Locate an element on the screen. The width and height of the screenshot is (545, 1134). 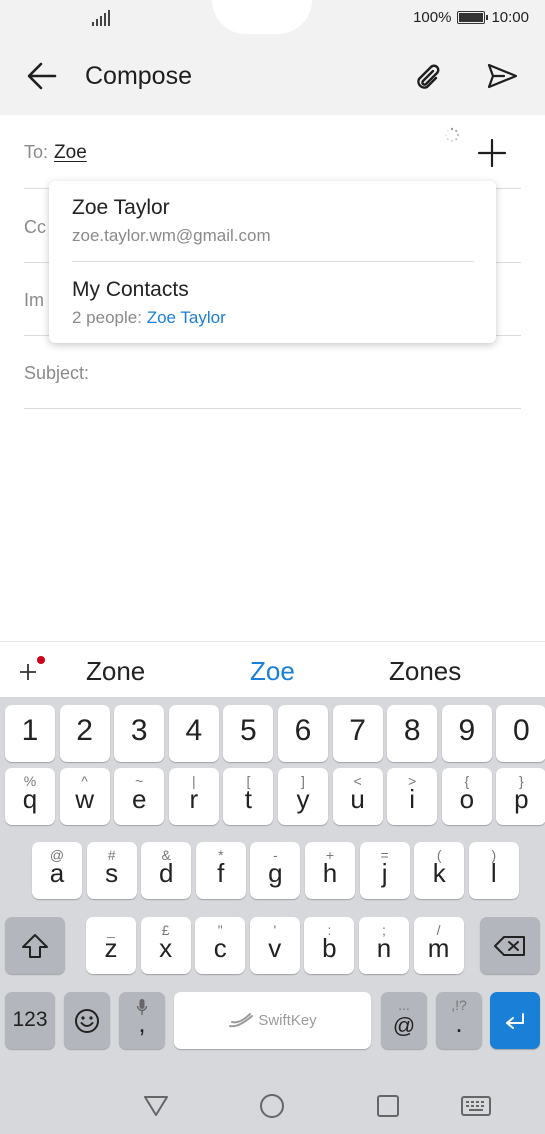
back-button is located at coordinates (42, 76).